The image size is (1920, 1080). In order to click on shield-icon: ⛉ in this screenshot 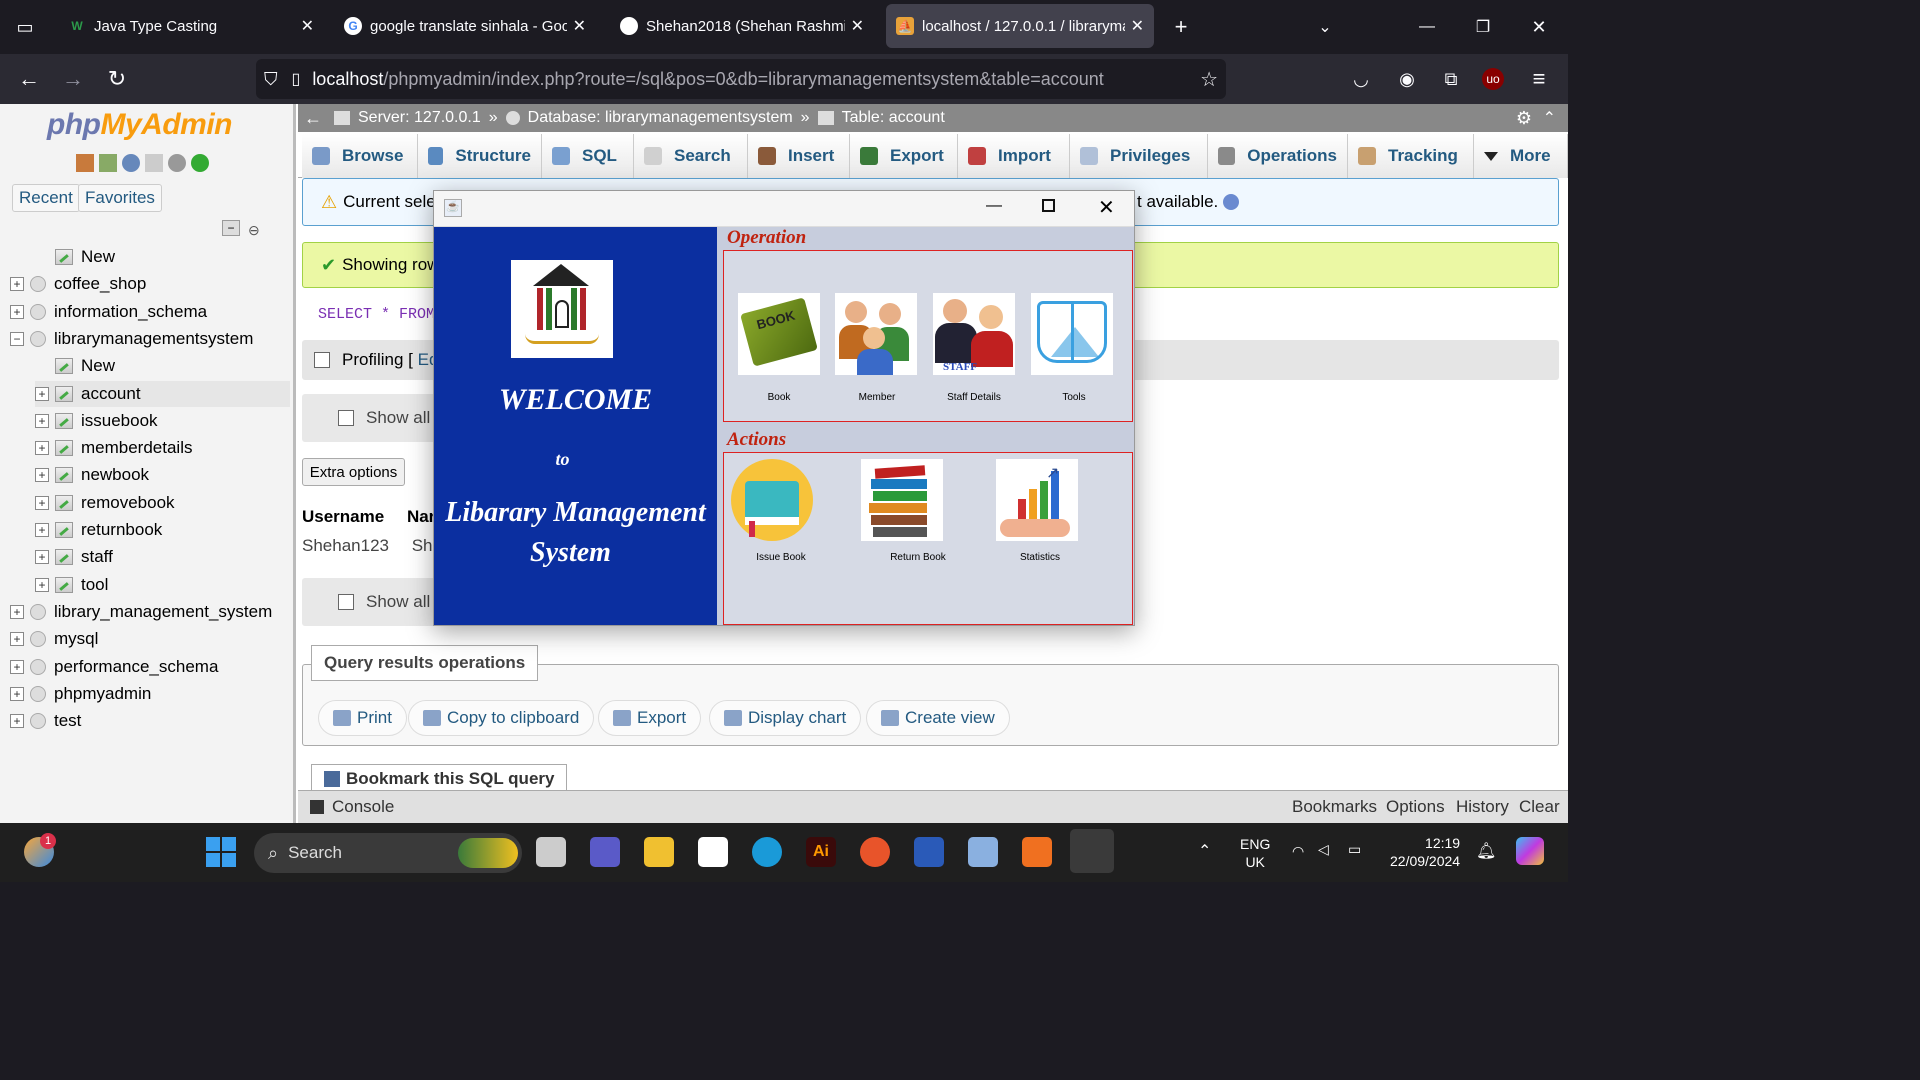, I will do `click(271, 79)`.